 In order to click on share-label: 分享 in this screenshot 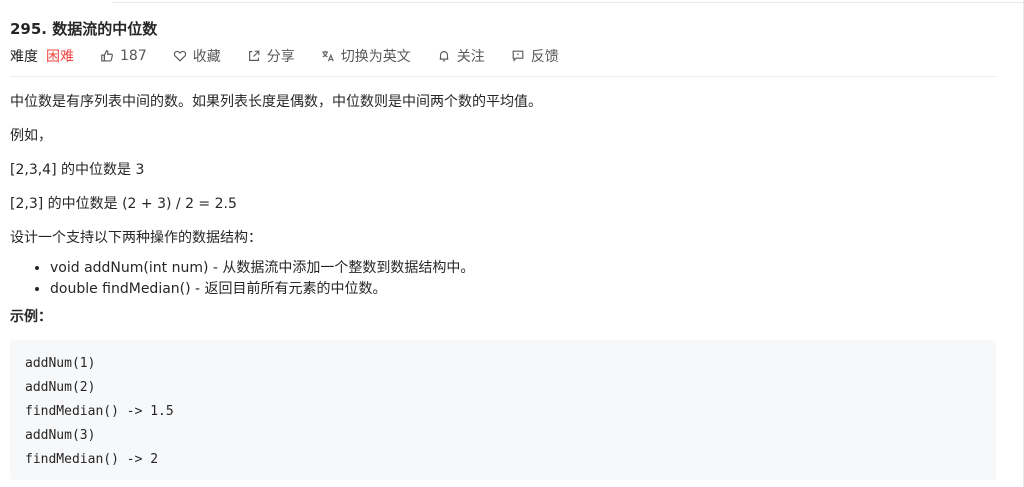, I will do `click(280, 57)`.